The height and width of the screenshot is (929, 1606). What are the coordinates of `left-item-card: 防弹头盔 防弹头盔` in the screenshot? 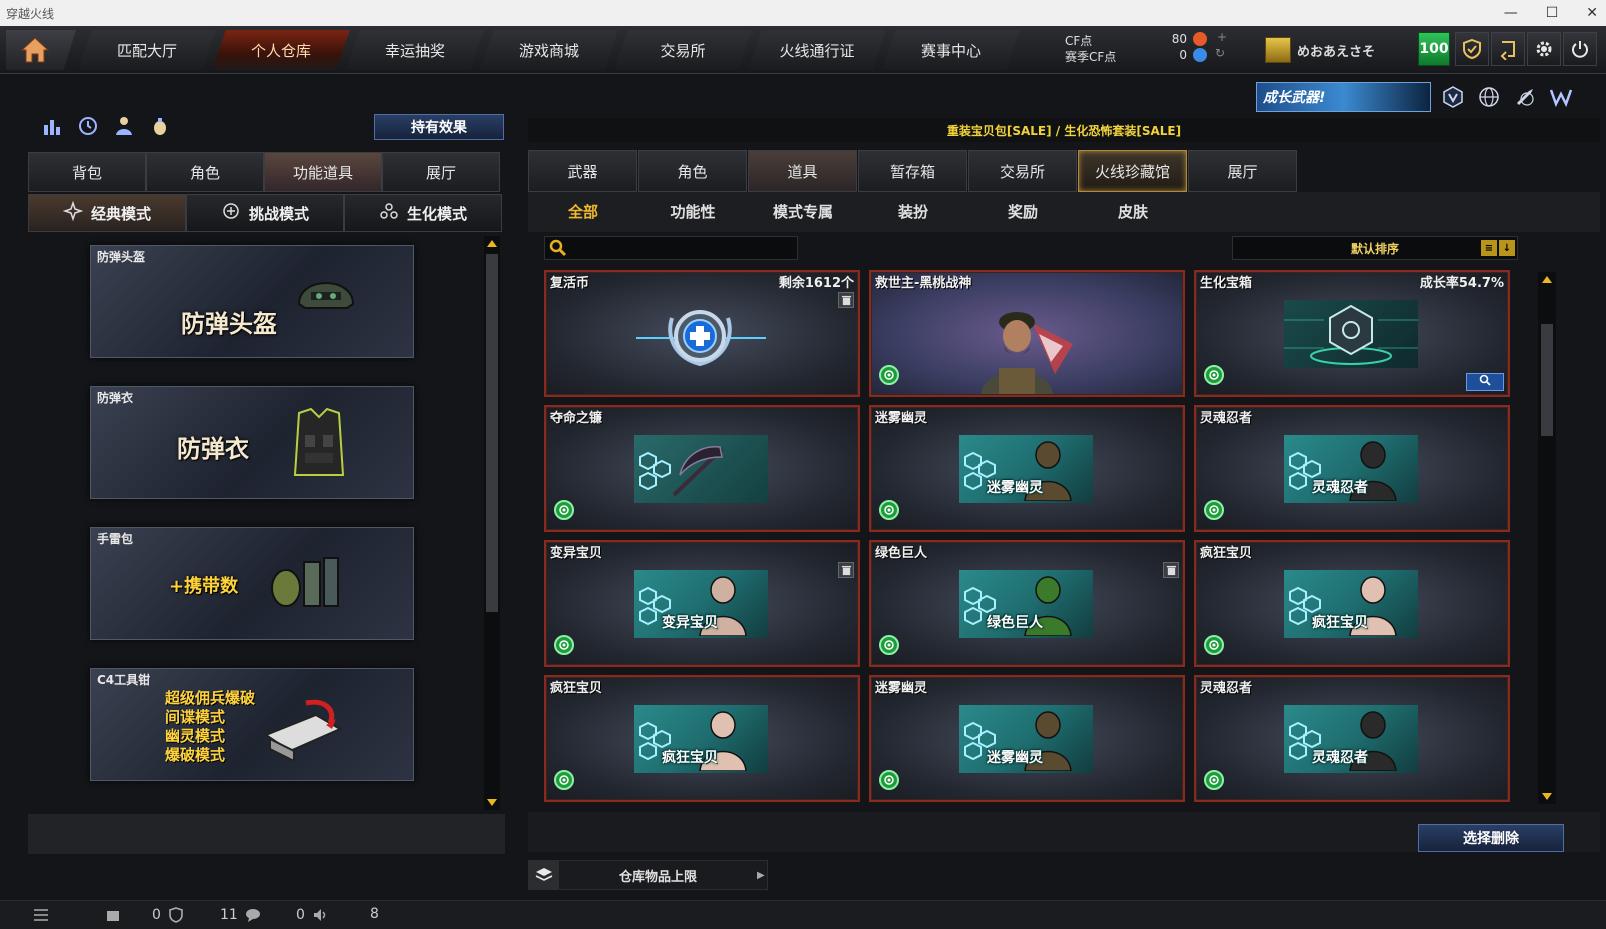 It's located at (252, 301).